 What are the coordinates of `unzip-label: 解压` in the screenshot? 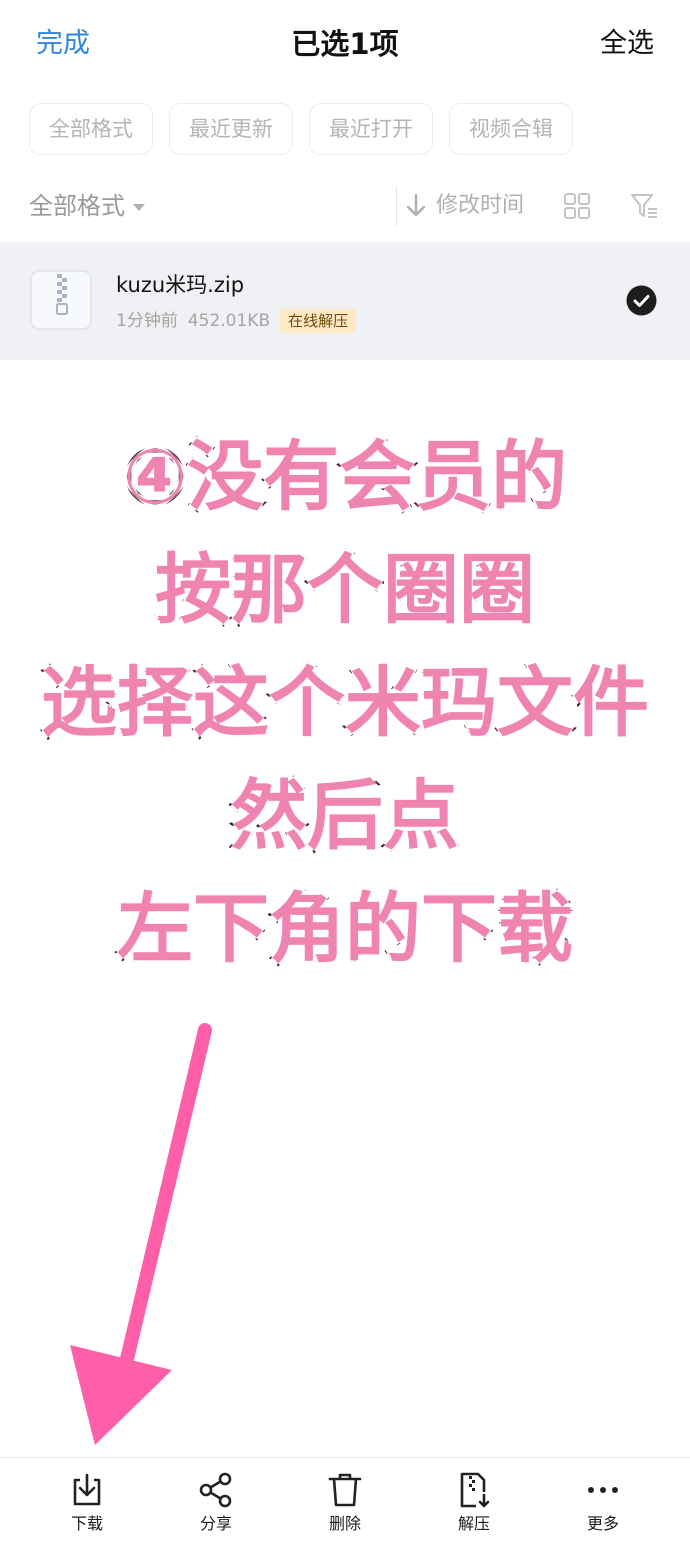 It's located at (473, 1523).